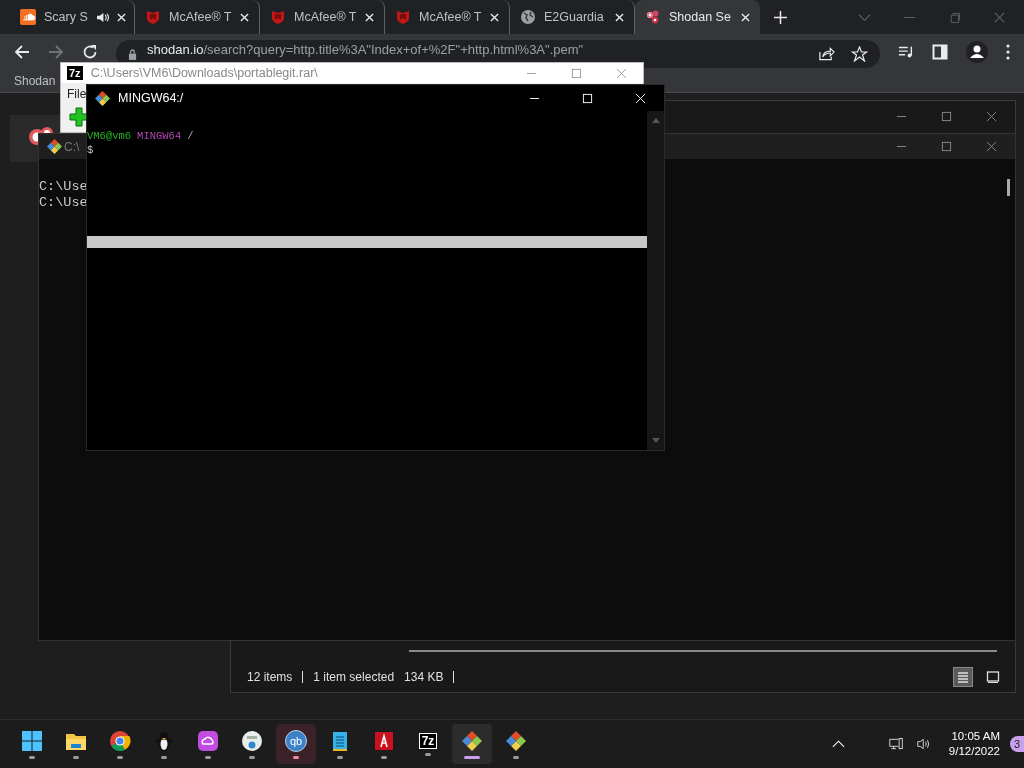 The image size is (1024, 768). What do you see at coordinates (35, 81) in the screenshot?
I see `bookmark-link: Shodan` at bounding box center [35, 81].